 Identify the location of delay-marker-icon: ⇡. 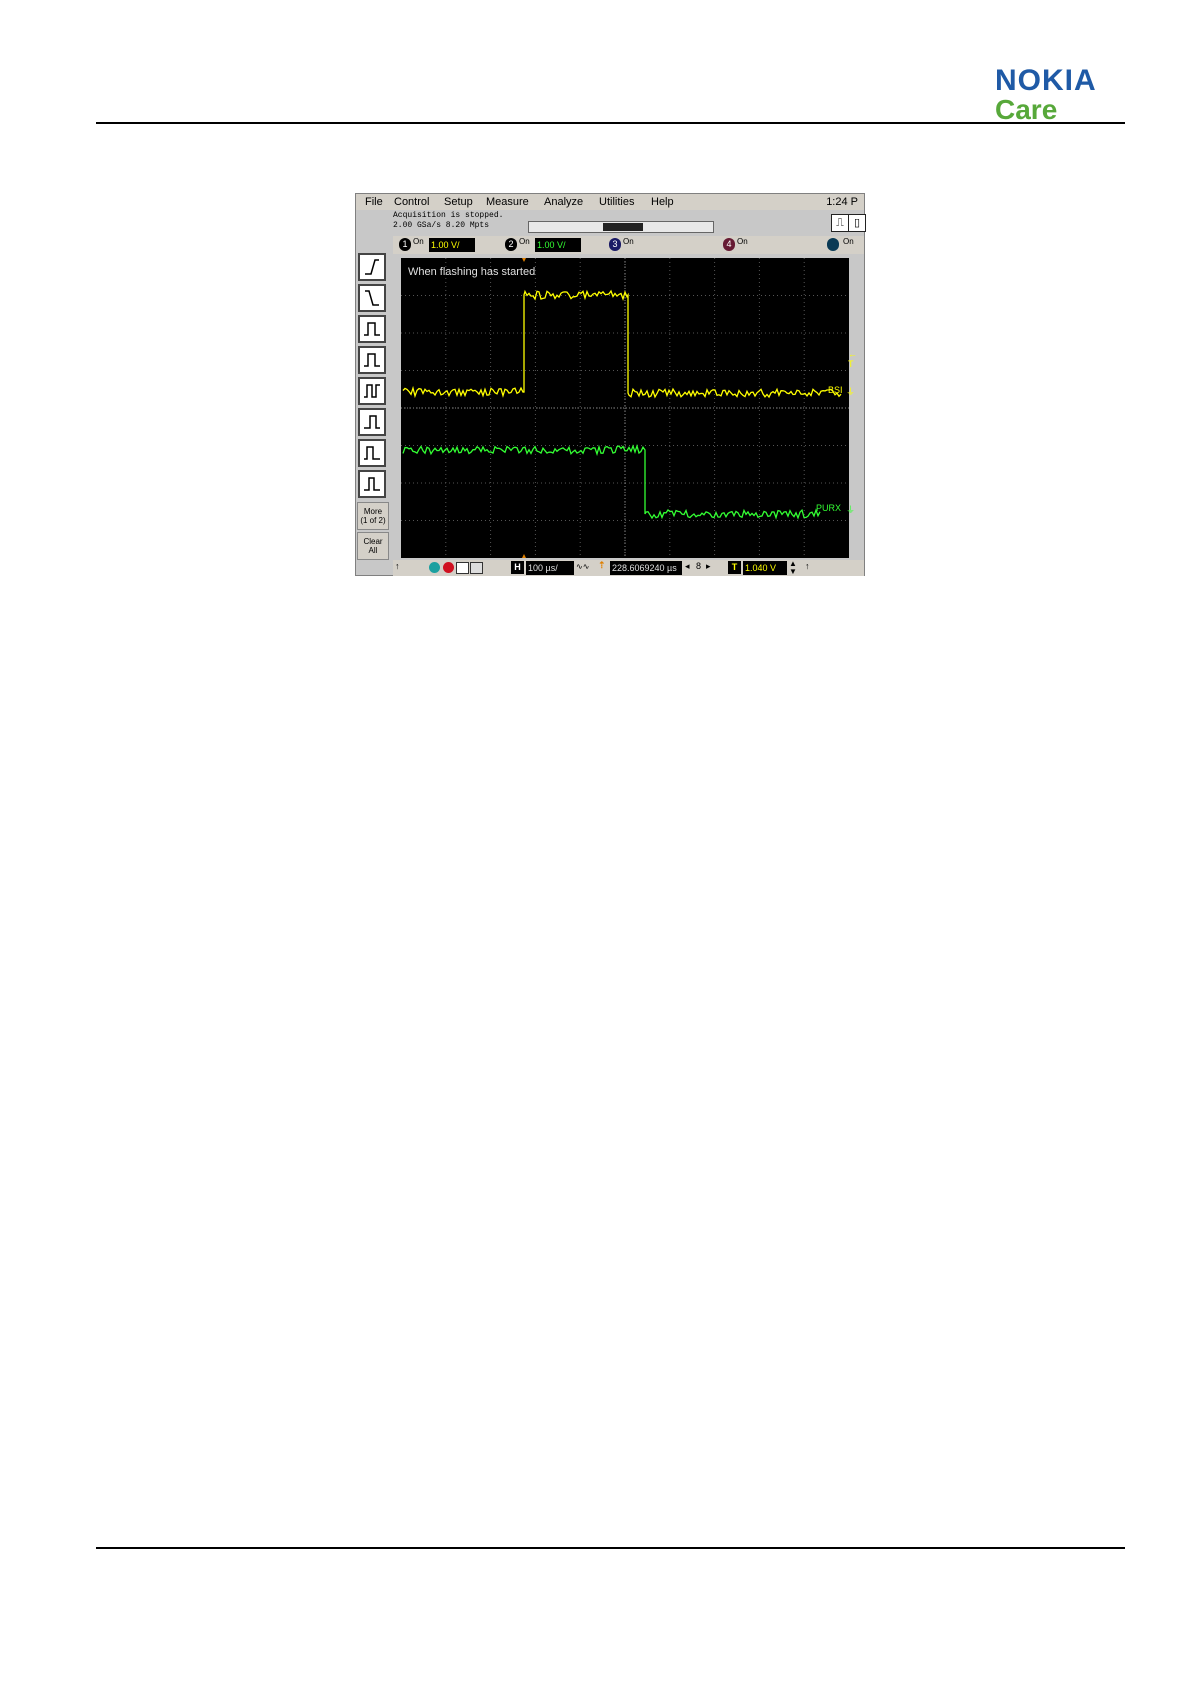
(602, 565).